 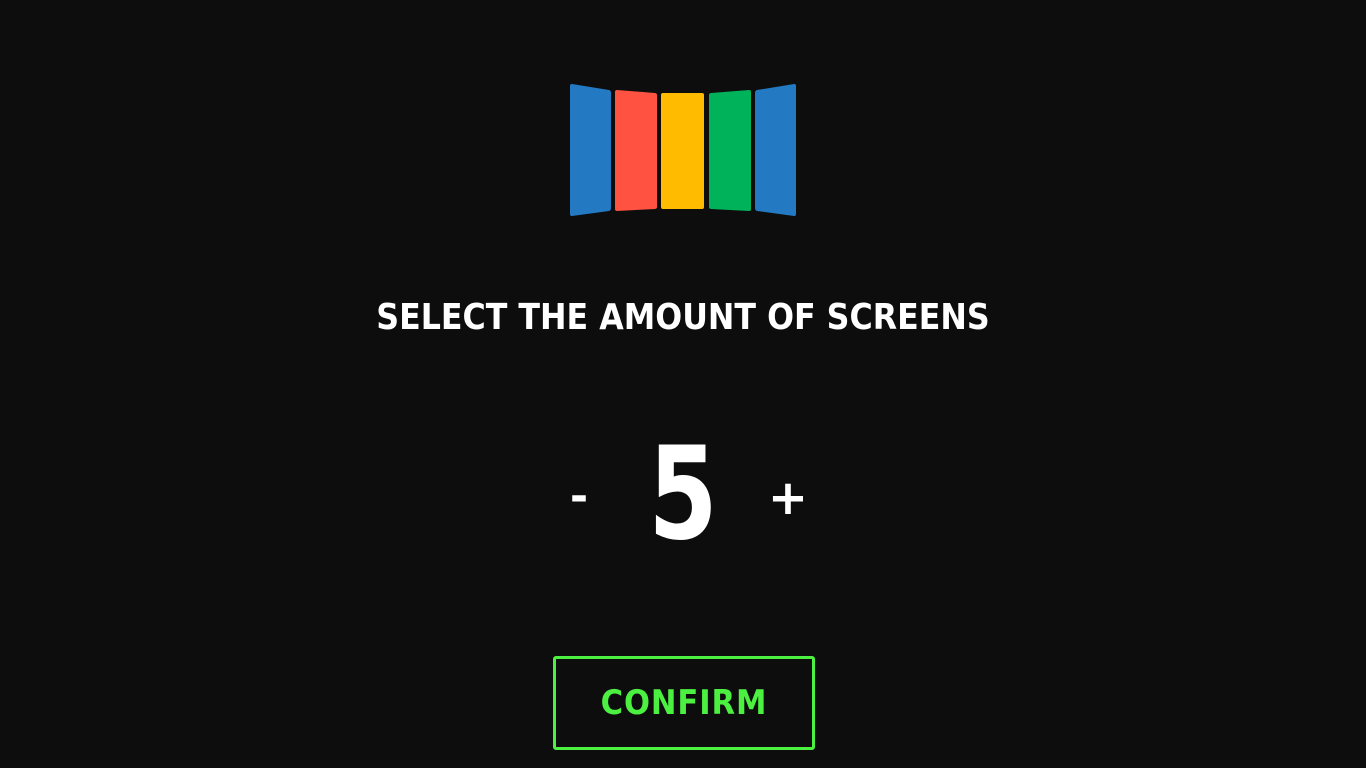 I want to click on confirm-button: CONFIRM, so click(x=684, y=703).